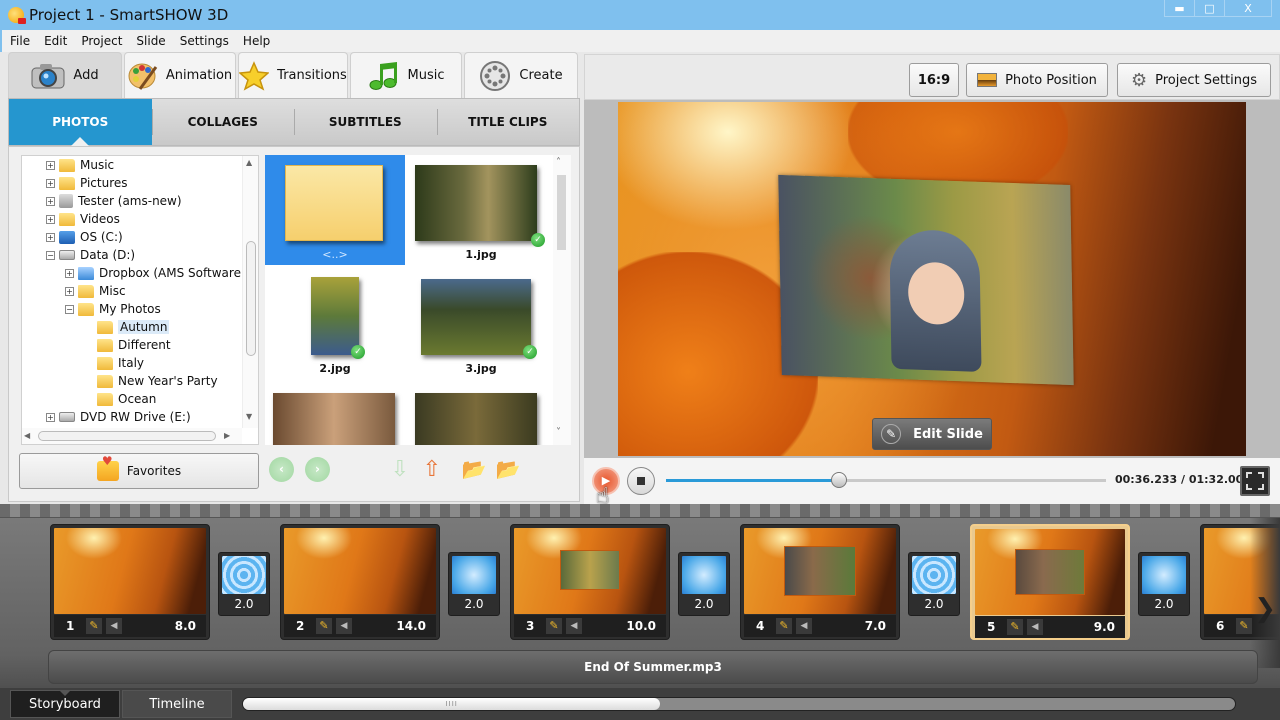 The image size is (1280, 720). What do you see at coordinates (1255, 481) in the screenshot?
I see `fullscreen-button` at bounding box center [1255, 481].